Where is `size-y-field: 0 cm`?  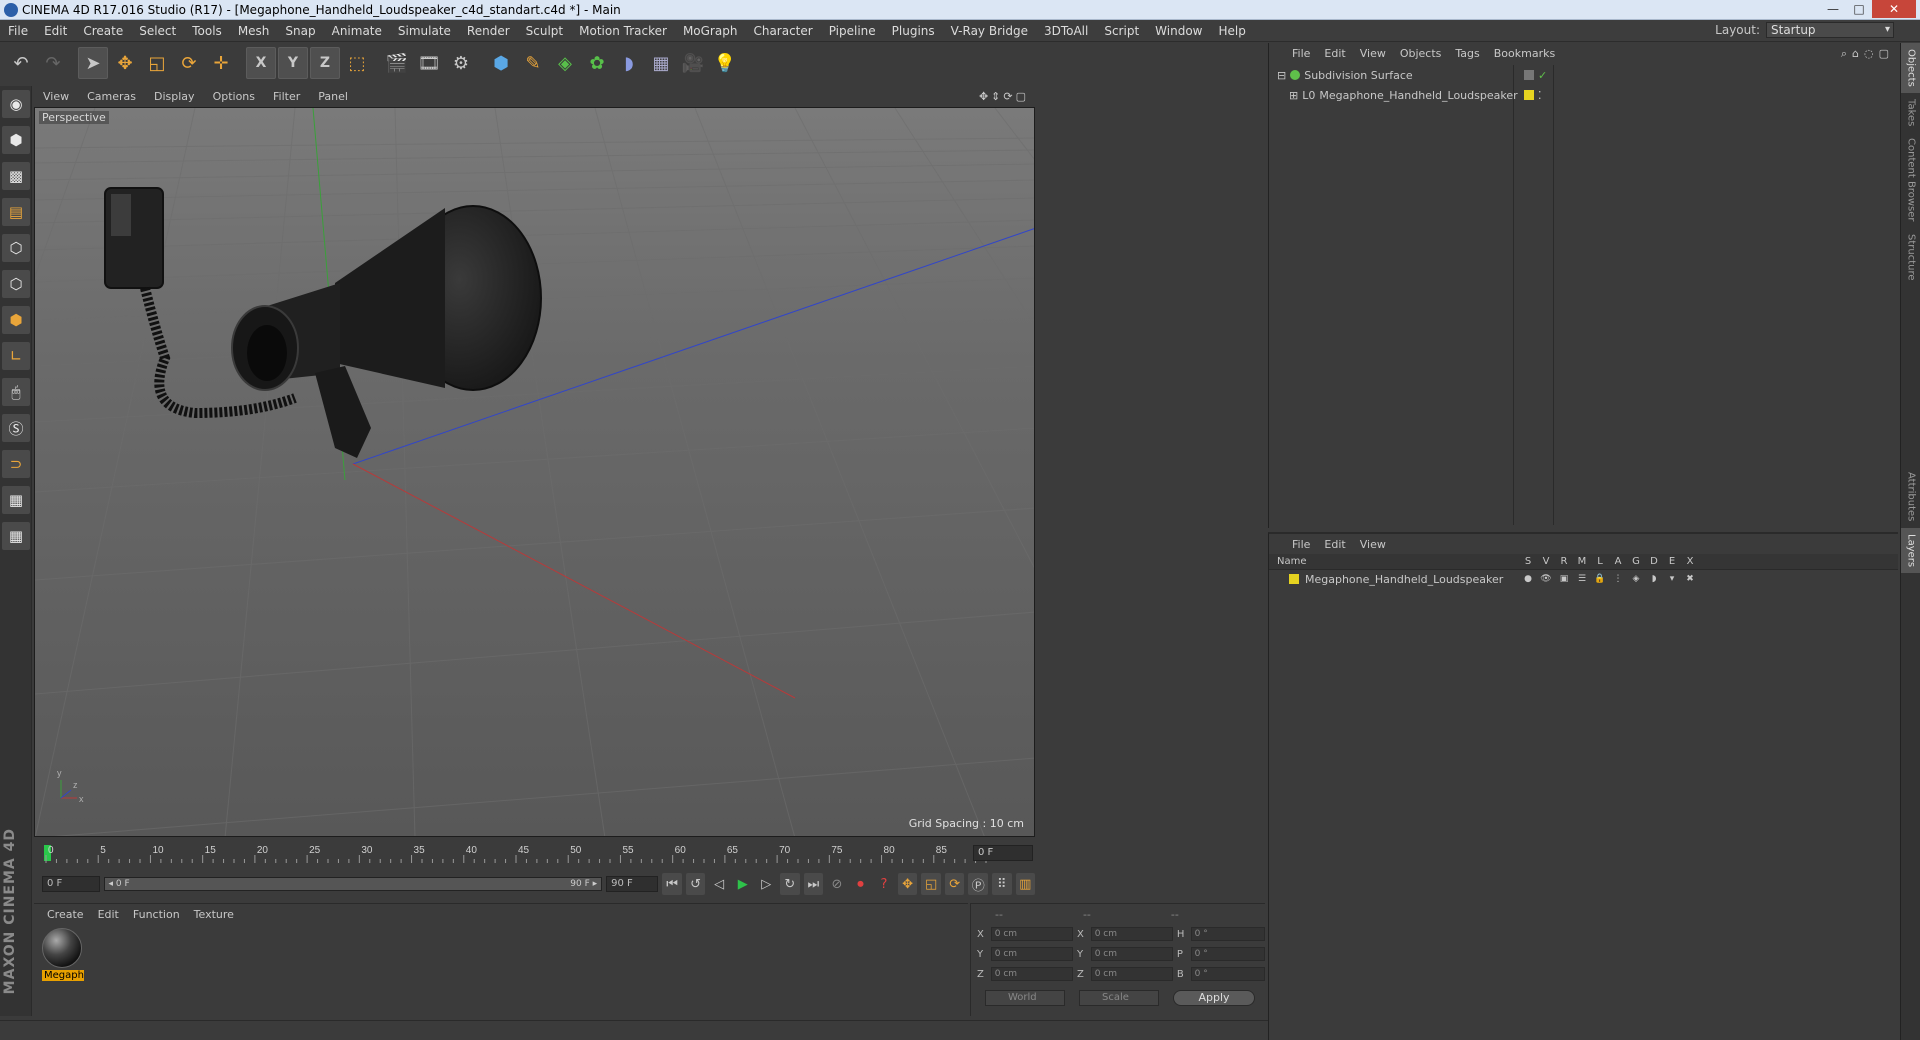 size-y-field: 0 cm is located at coordinates (1131, 954).